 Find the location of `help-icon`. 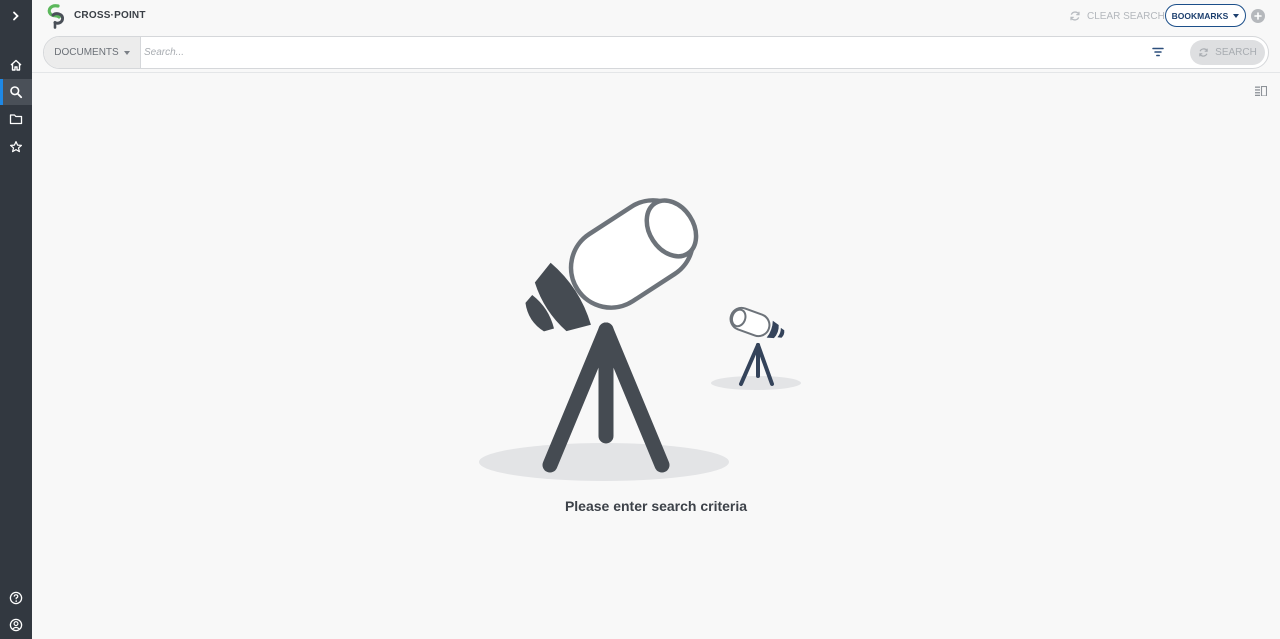

help-icon is located at coordinates (16, 598).